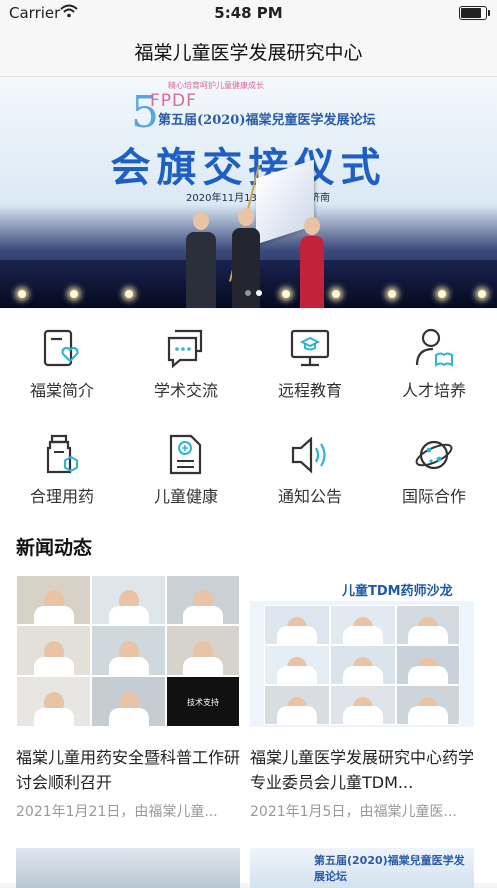 The width and height of the screenshot is (497, 888). I want to click on tdm-banner-title: 儿童TDM药师沙龙, so click(397, 591).